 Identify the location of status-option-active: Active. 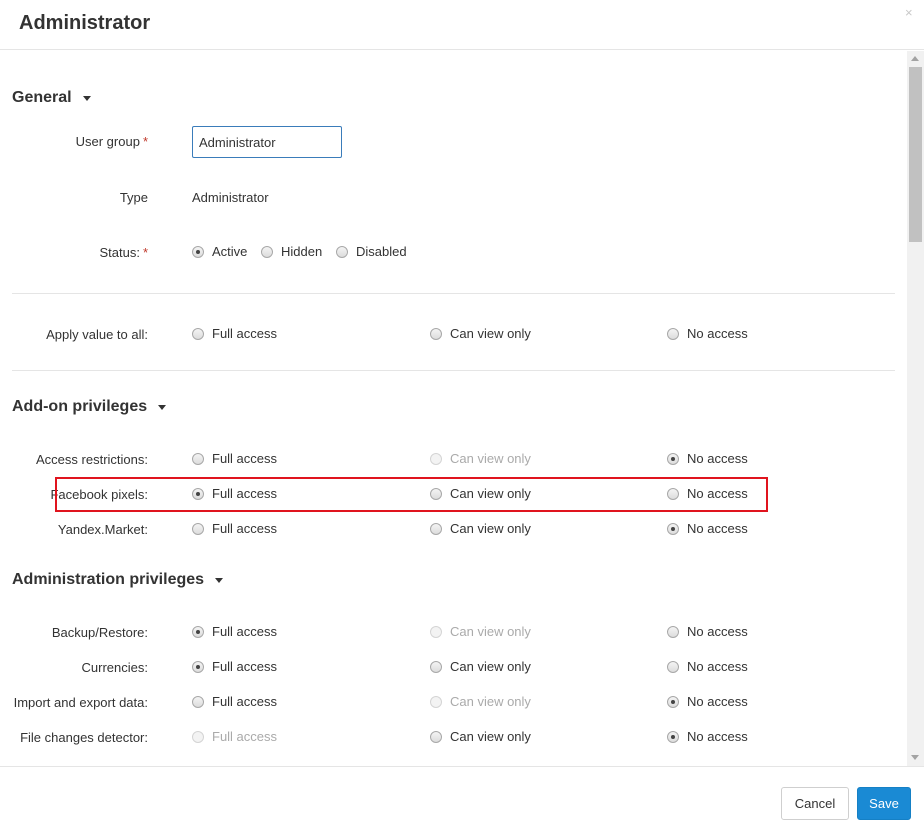
(219, 251).